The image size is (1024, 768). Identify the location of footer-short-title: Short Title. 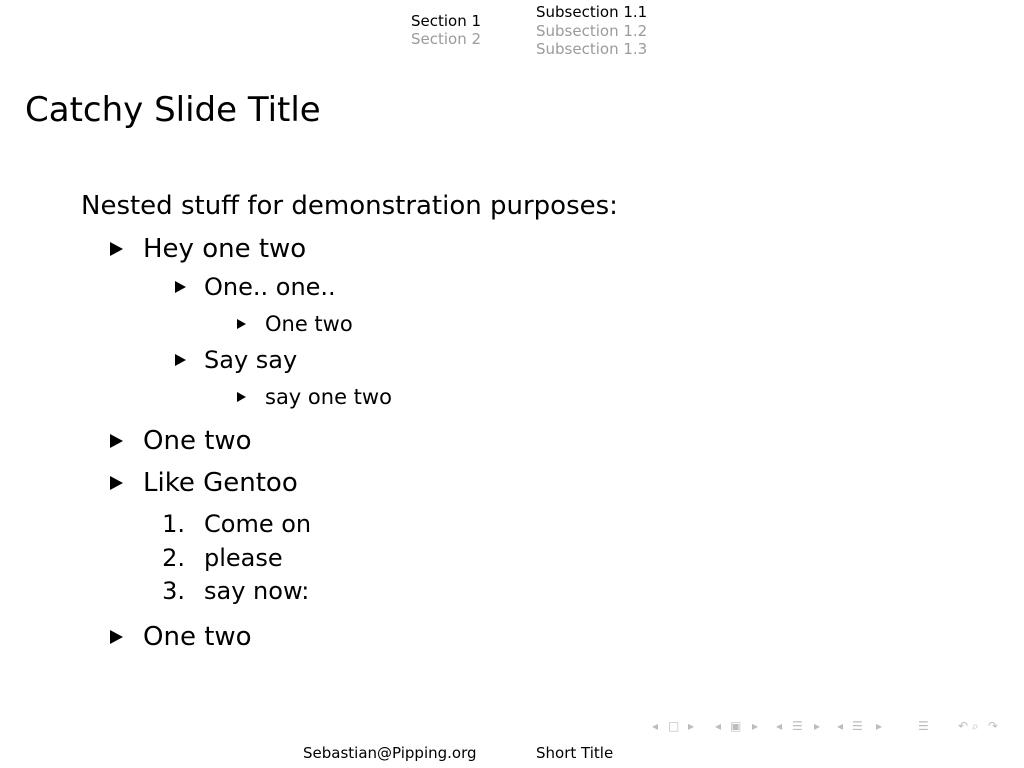
(575, 753).